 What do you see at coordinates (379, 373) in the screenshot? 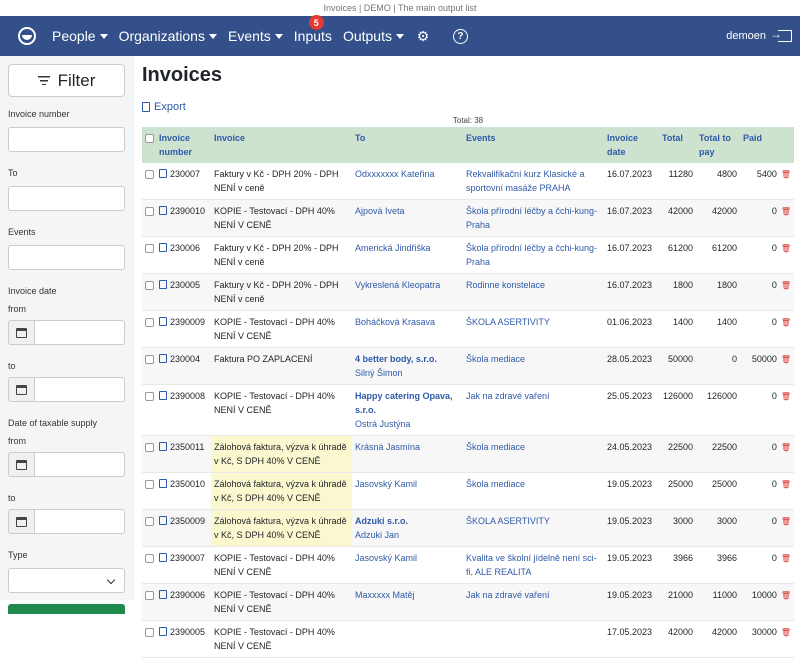
I see `recipient-contact-link: Silný Šimon` at bounding box center [379, 373].